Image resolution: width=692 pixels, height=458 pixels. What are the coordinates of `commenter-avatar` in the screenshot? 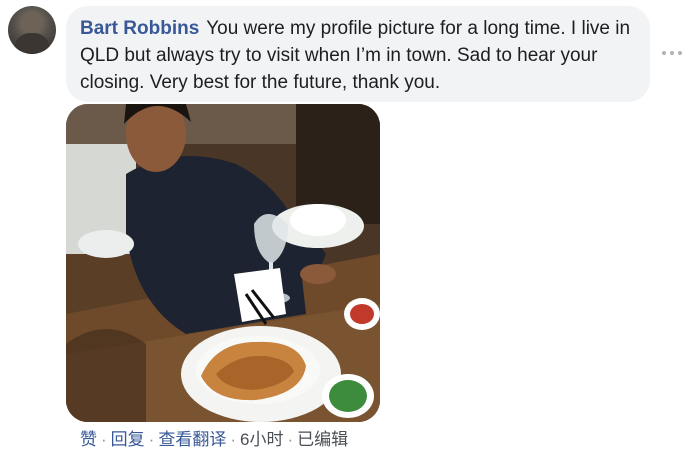 It's located at (32, 30).